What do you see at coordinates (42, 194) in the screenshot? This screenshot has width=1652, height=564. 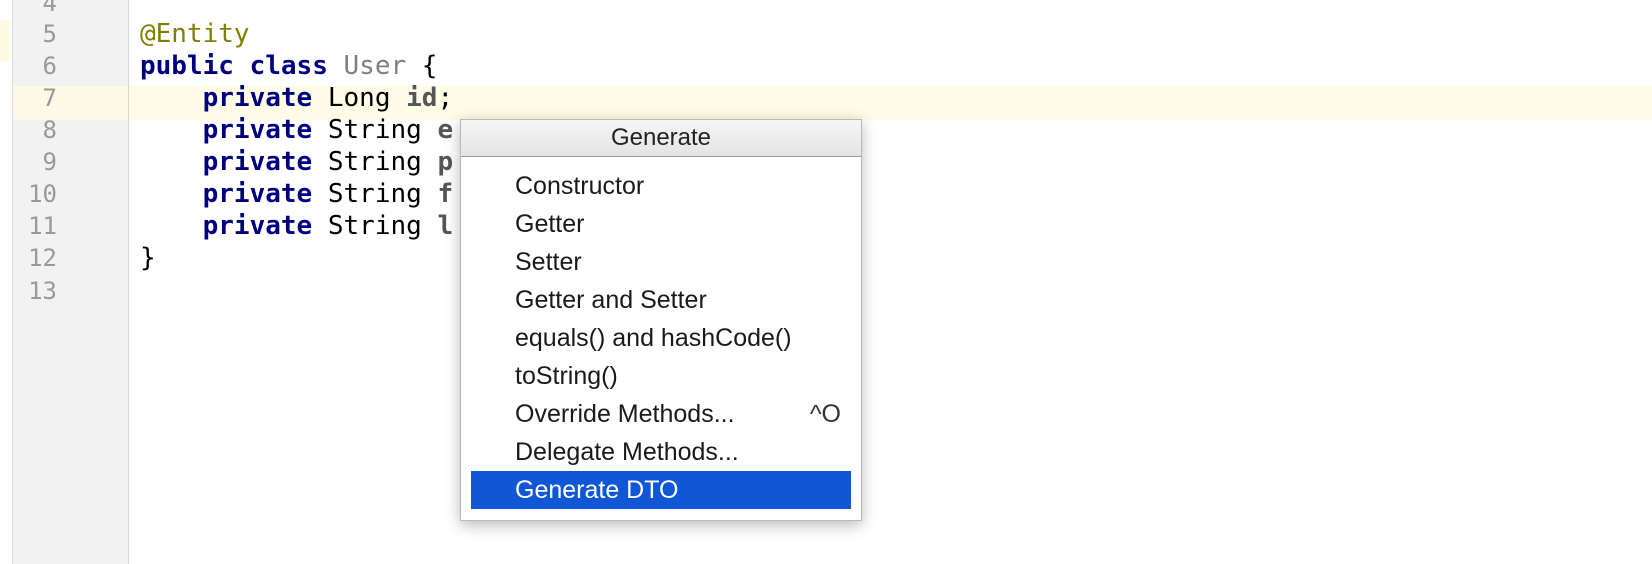 I see `line-number: 10` at bounding box center [42, 194].